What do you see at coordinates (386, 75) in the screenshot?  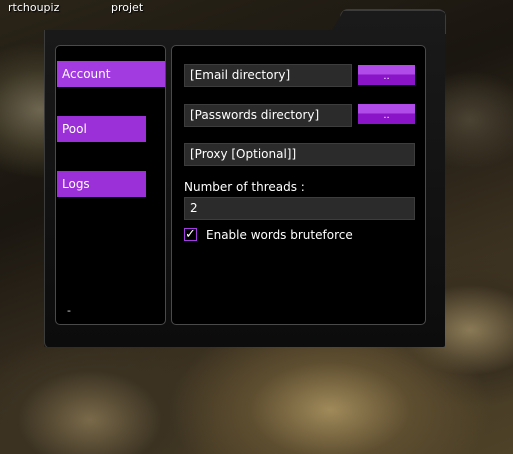 I see `browse-email-button: ..` at bounding box center [386, 75].